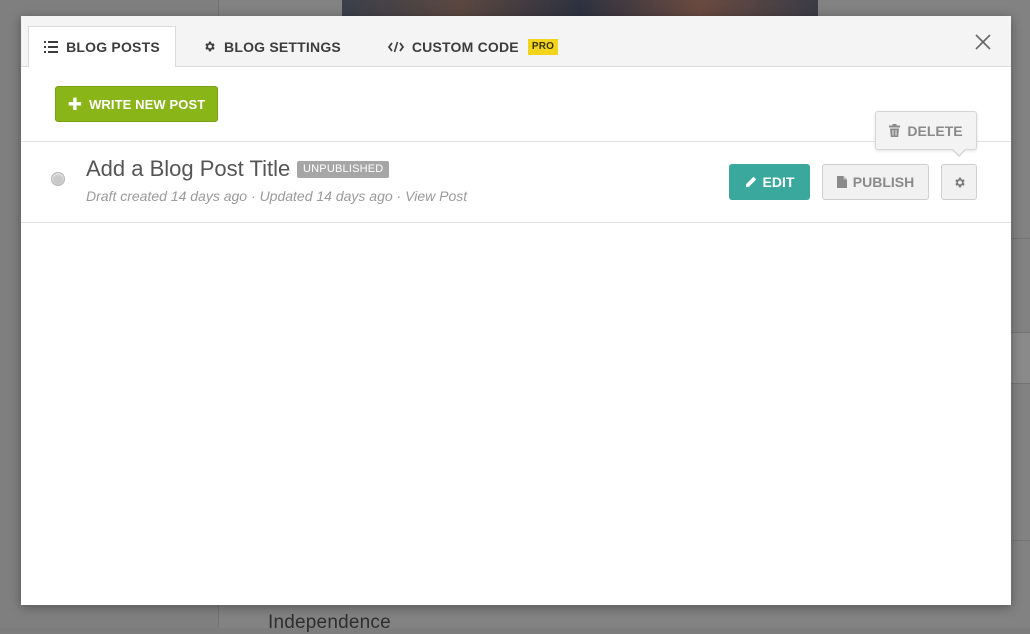  What do you see at coordinates (326, 196) in the screenshot?
I see `post-updated-text: Updated 14 days ago` at bounding box center [326, 196].